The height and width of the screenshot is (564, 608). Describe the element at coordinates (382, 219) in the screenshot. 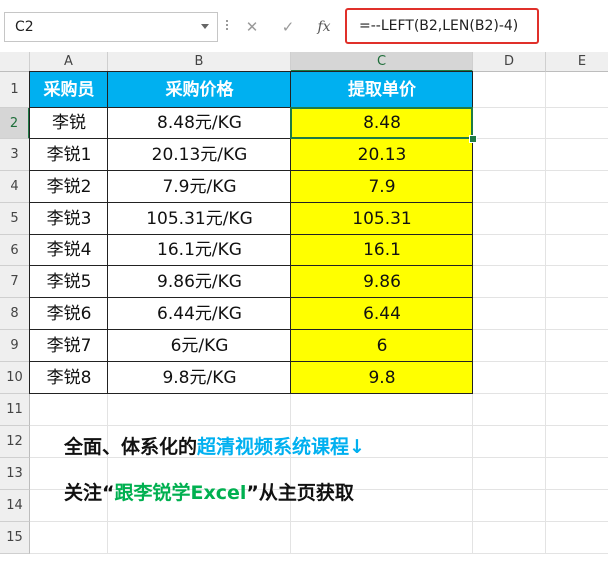

I see `table-cell: 105.31` at that location.